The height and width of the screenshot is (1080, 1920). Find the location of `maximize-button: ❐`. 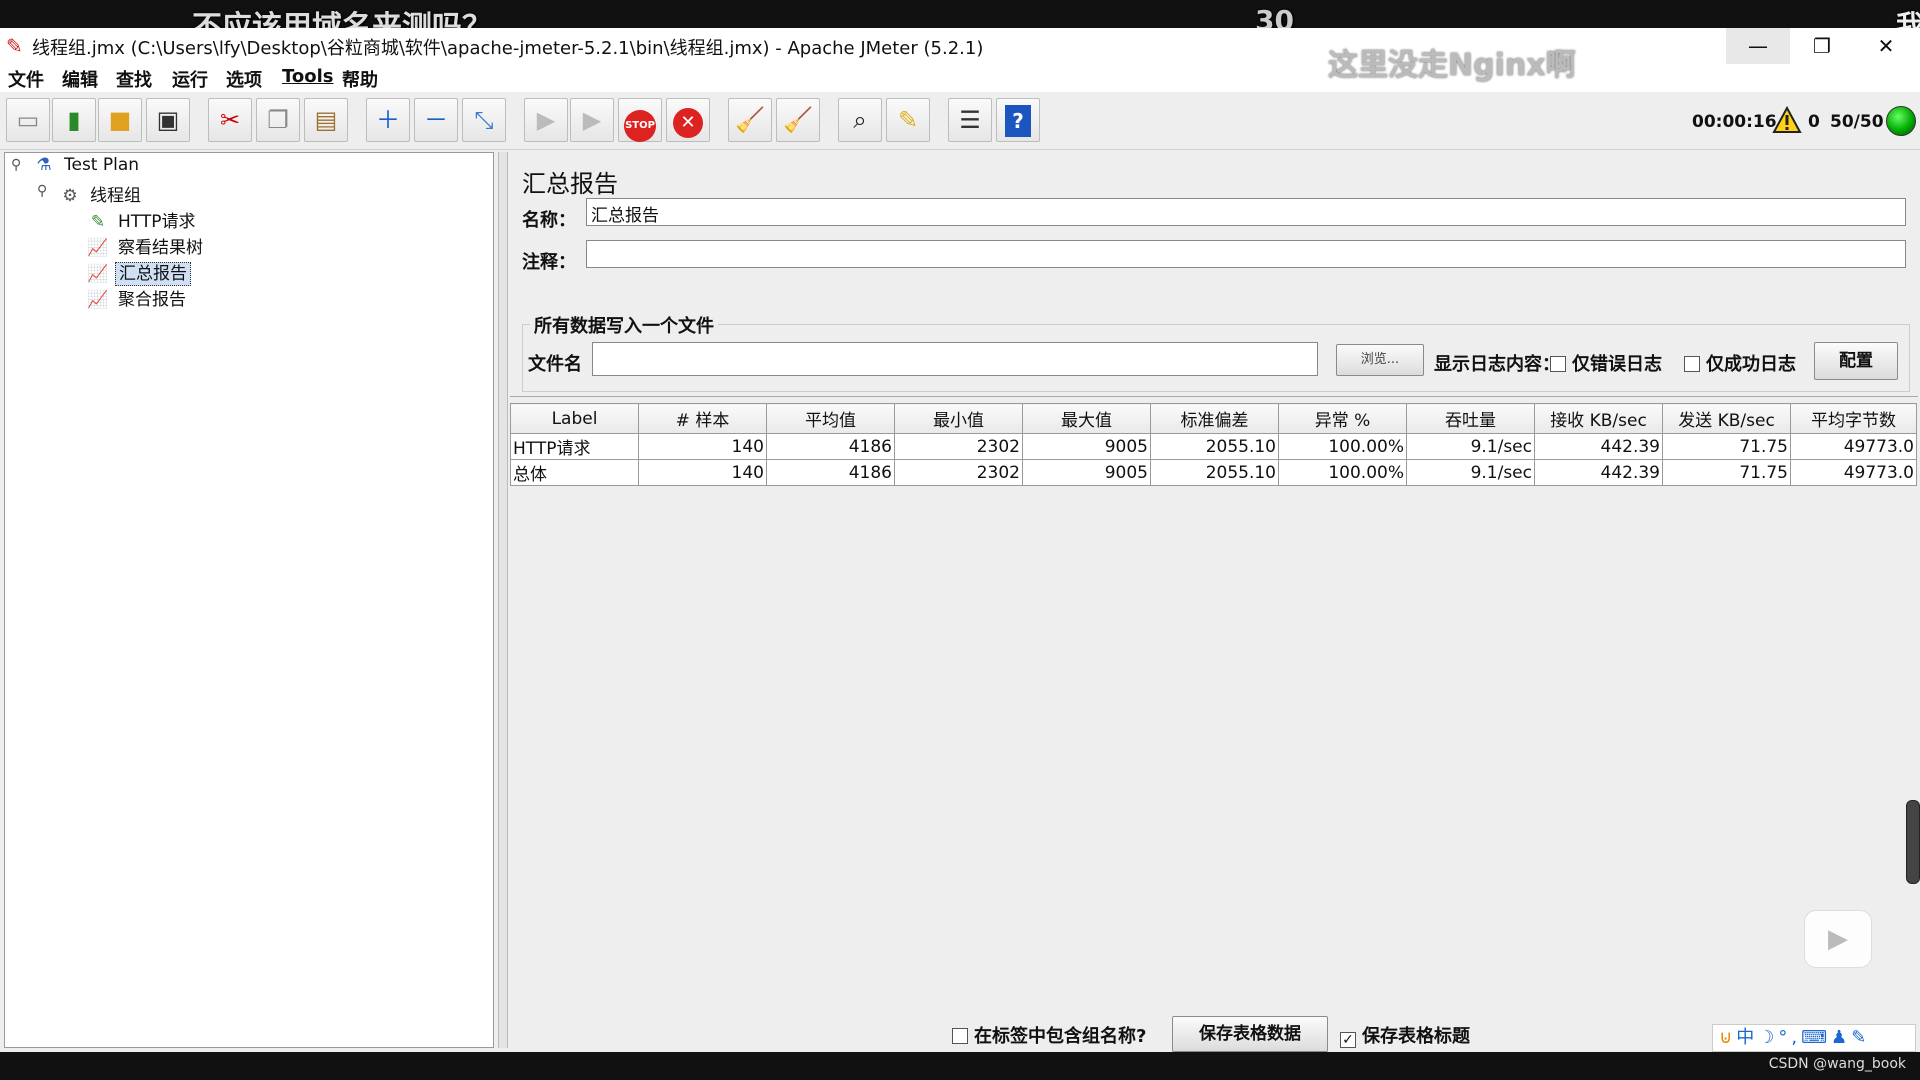

maximize-button: ❐ is located at coordinates (1822, 46).